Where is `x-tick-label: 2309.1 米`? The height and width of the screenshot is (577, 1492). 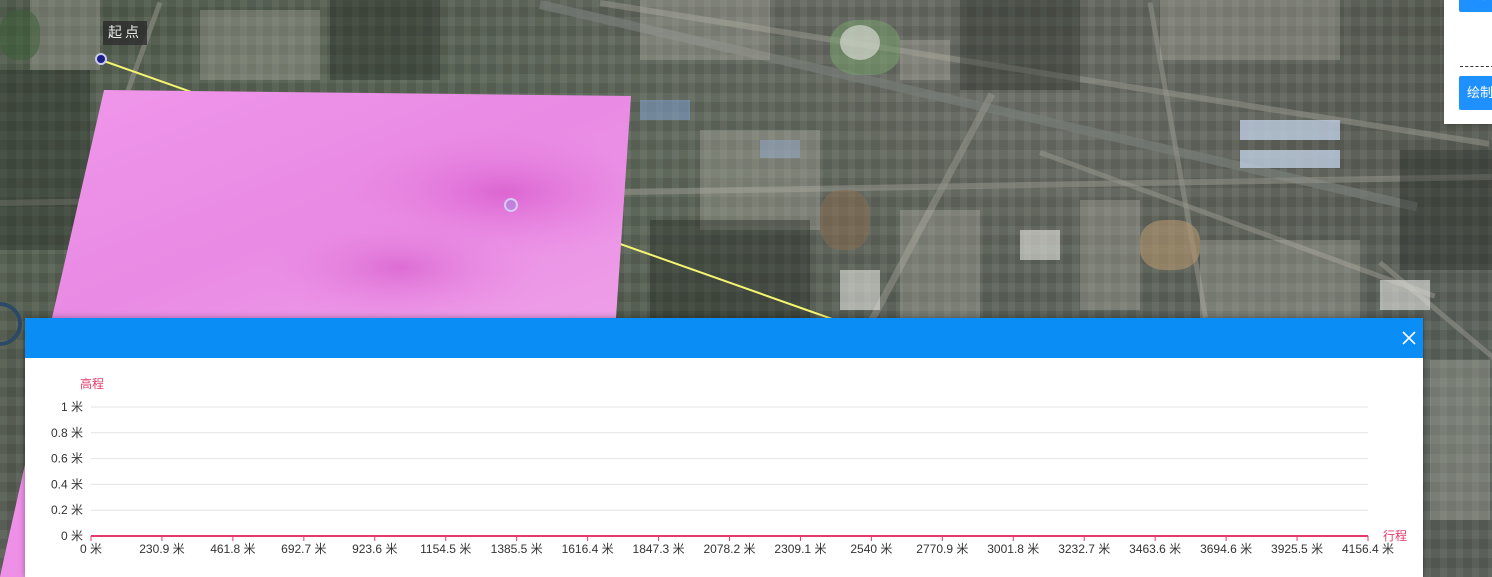 x-tick-label: 2309.1 米 is located at coordinates (800, 549).